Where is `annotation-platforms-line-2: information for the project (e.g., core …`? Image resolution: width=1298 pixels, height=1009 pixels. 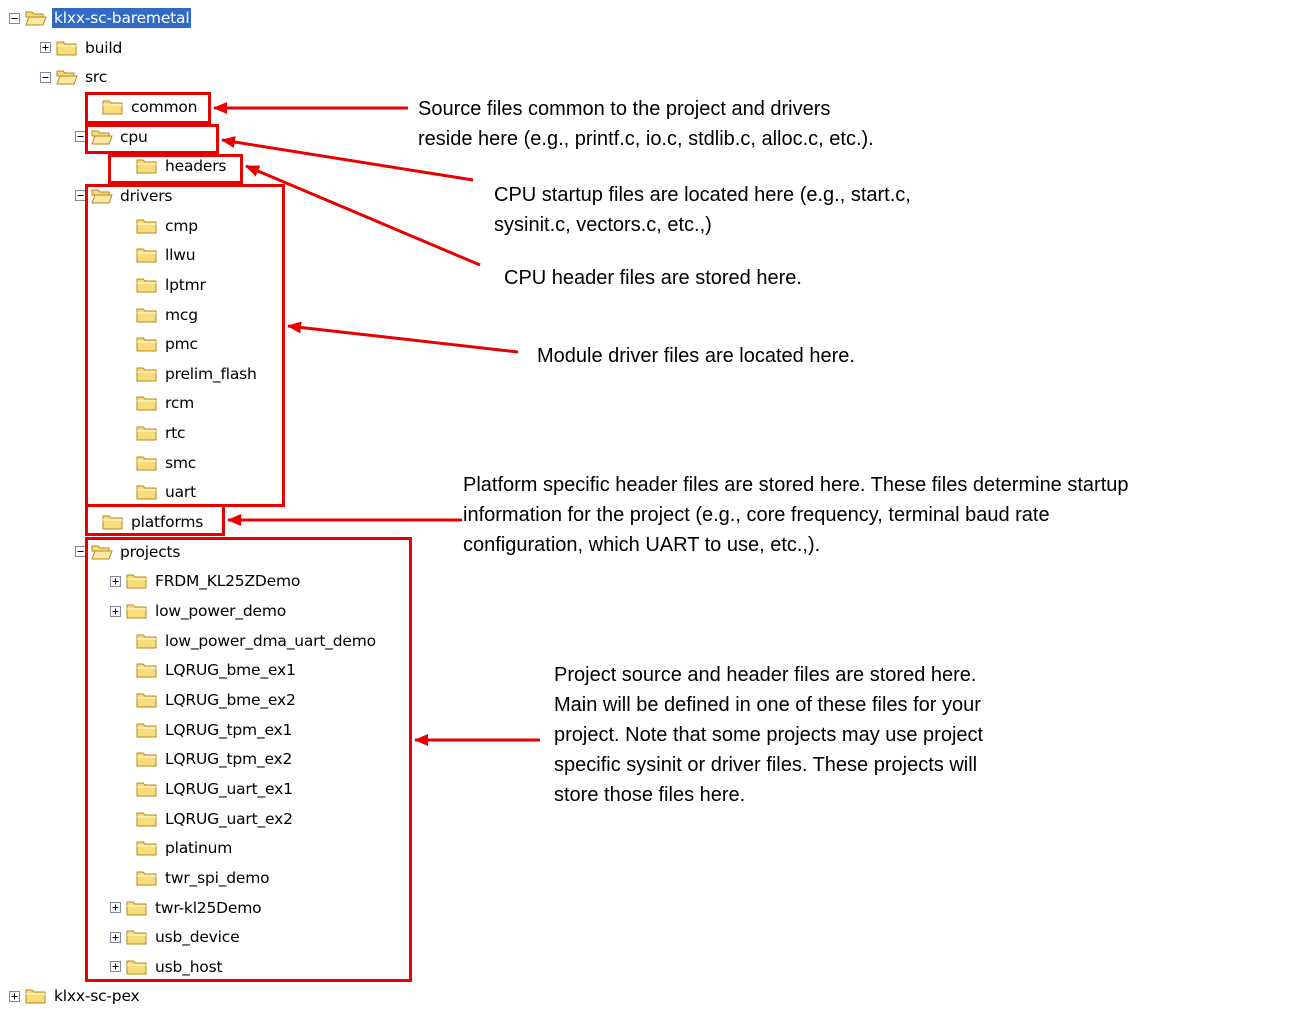 annotation-platforms-line-2: information for the project (e.g., core … is located at coordinates (756, 515).